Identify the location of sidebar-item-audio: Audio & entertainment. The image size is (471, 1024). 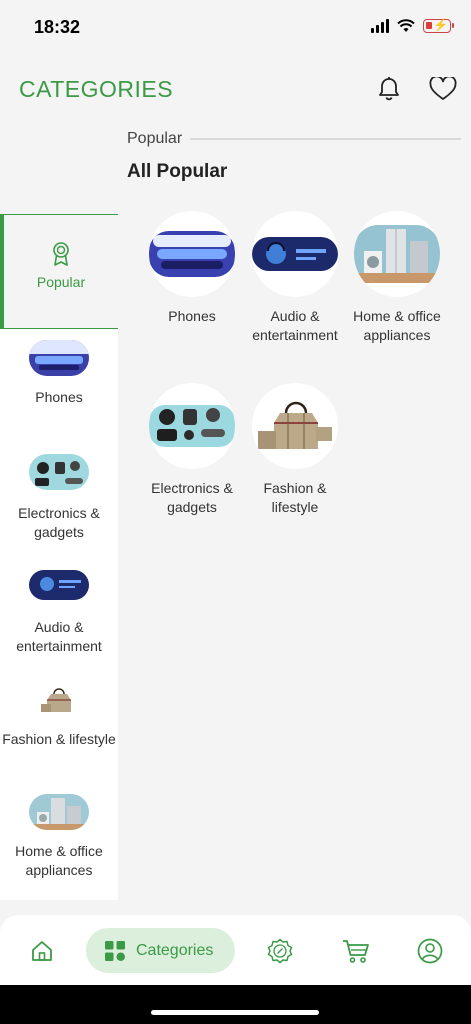
(59, 620).